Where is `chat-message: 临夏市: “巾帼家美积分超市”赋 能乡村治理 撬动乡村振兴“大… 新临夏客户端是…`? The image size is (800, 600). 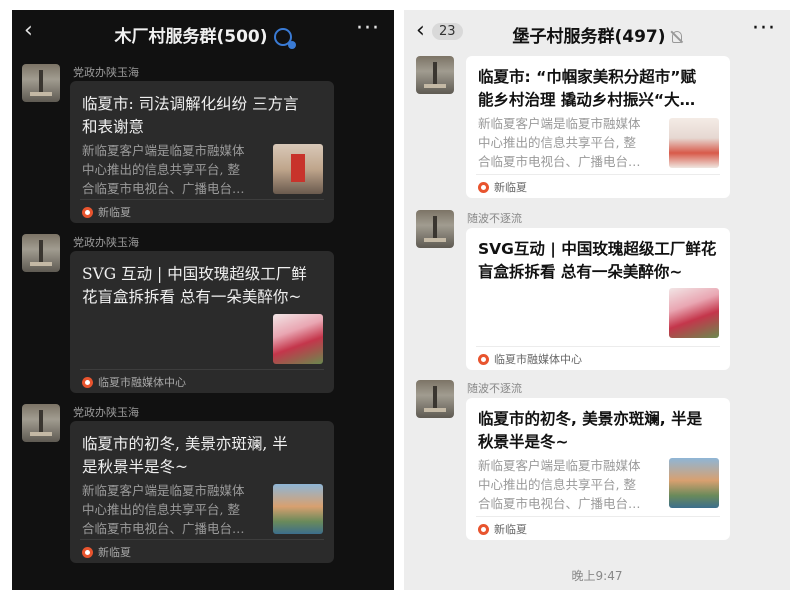
chat-message: 临夏市: “巾帼家美积分超市”赋 能乡村治理 撬动乡村振兴“大… 新临夏客户端是… is located at coordinates (596, 120).